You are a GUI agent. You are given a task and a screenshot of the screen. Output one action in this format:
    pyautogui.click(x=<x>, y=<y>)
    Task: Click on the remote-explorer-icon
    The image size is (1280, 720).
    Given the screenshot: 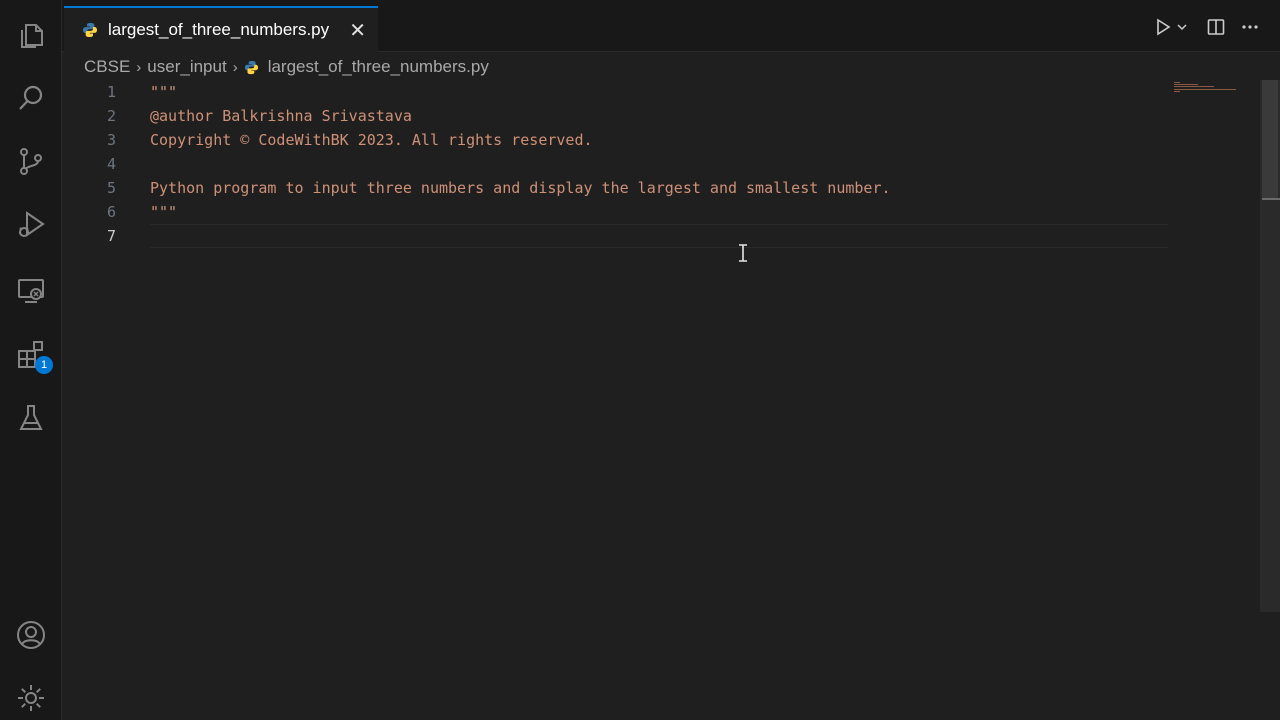 What is the action you would take?
    pyautogui.click(x=31, y=290)
    